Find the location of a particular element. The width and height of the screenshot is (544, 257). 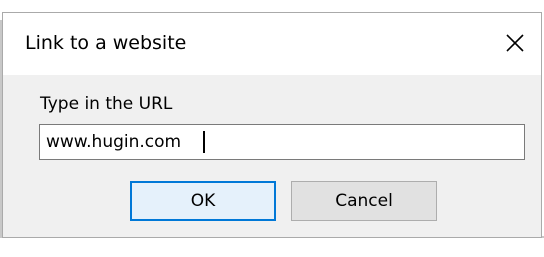

close-button is located at coordinates (515, 43).